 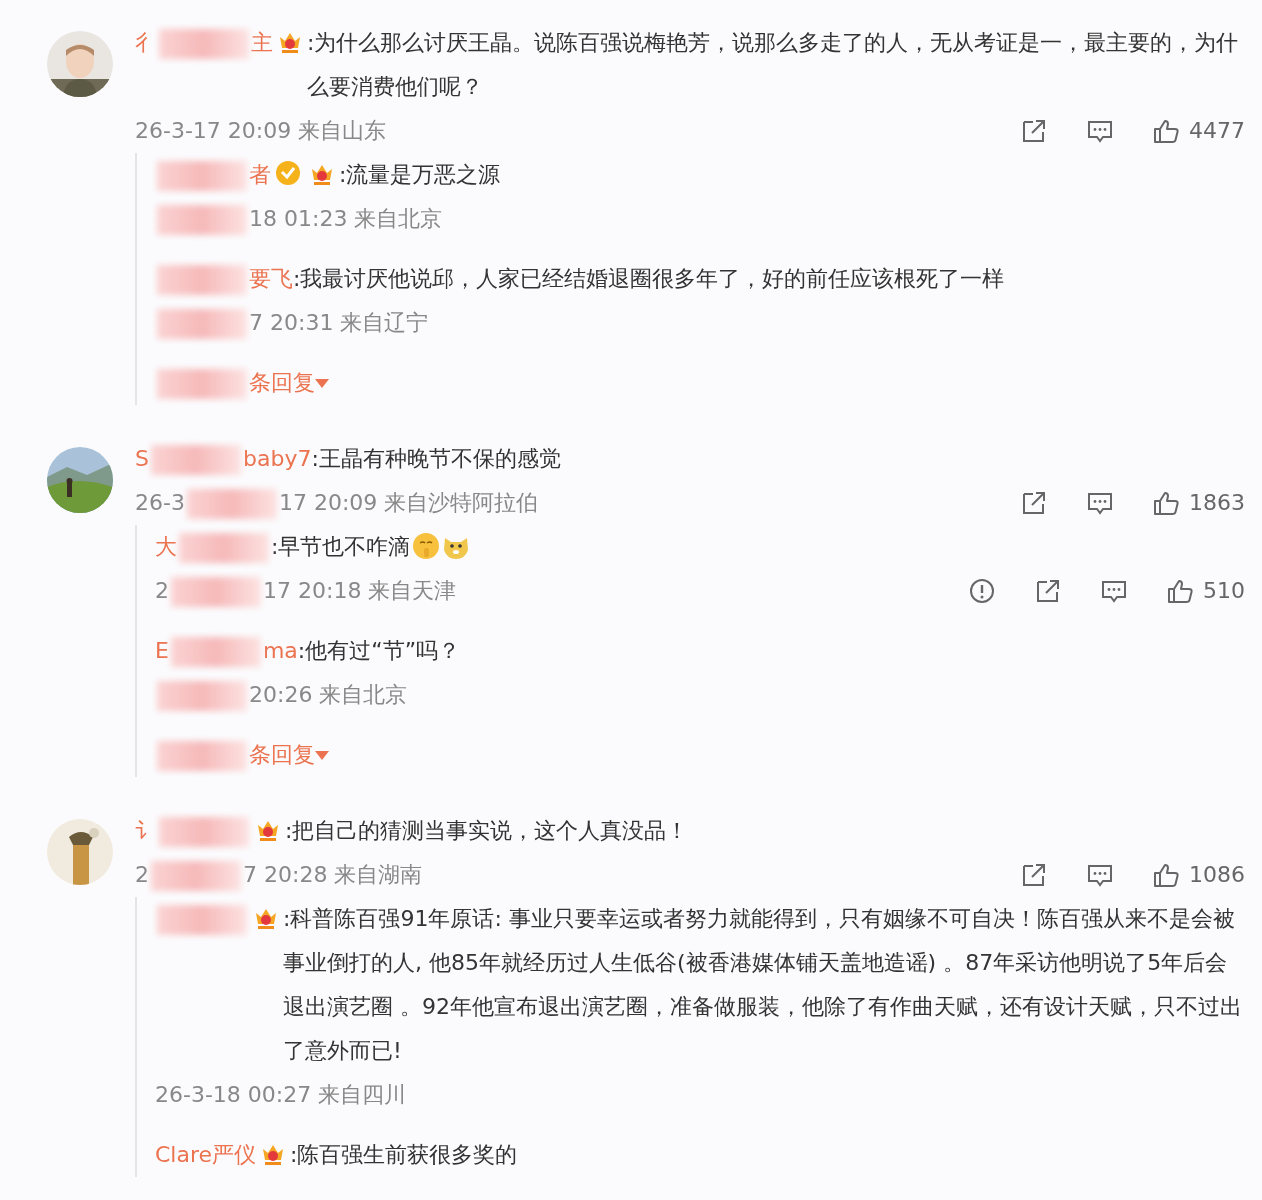 I want to click on username: 彳, so click(x=146, y=42).